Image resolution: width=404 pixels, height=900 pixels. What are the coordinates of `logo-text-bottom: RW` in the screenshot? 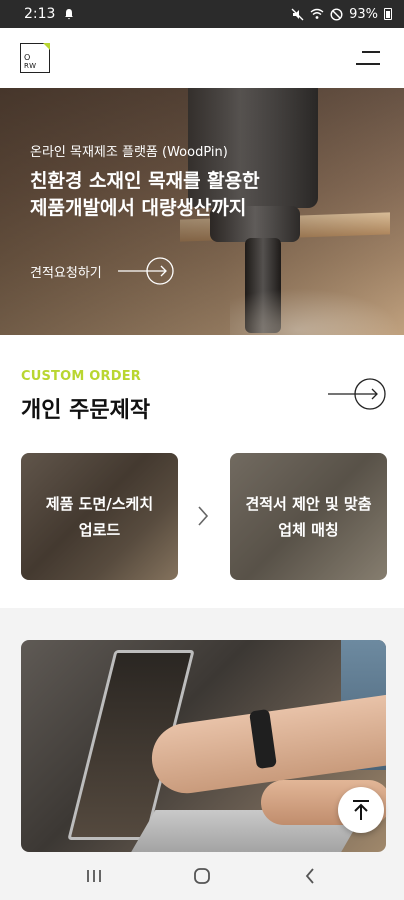 It's located at (30, 66).